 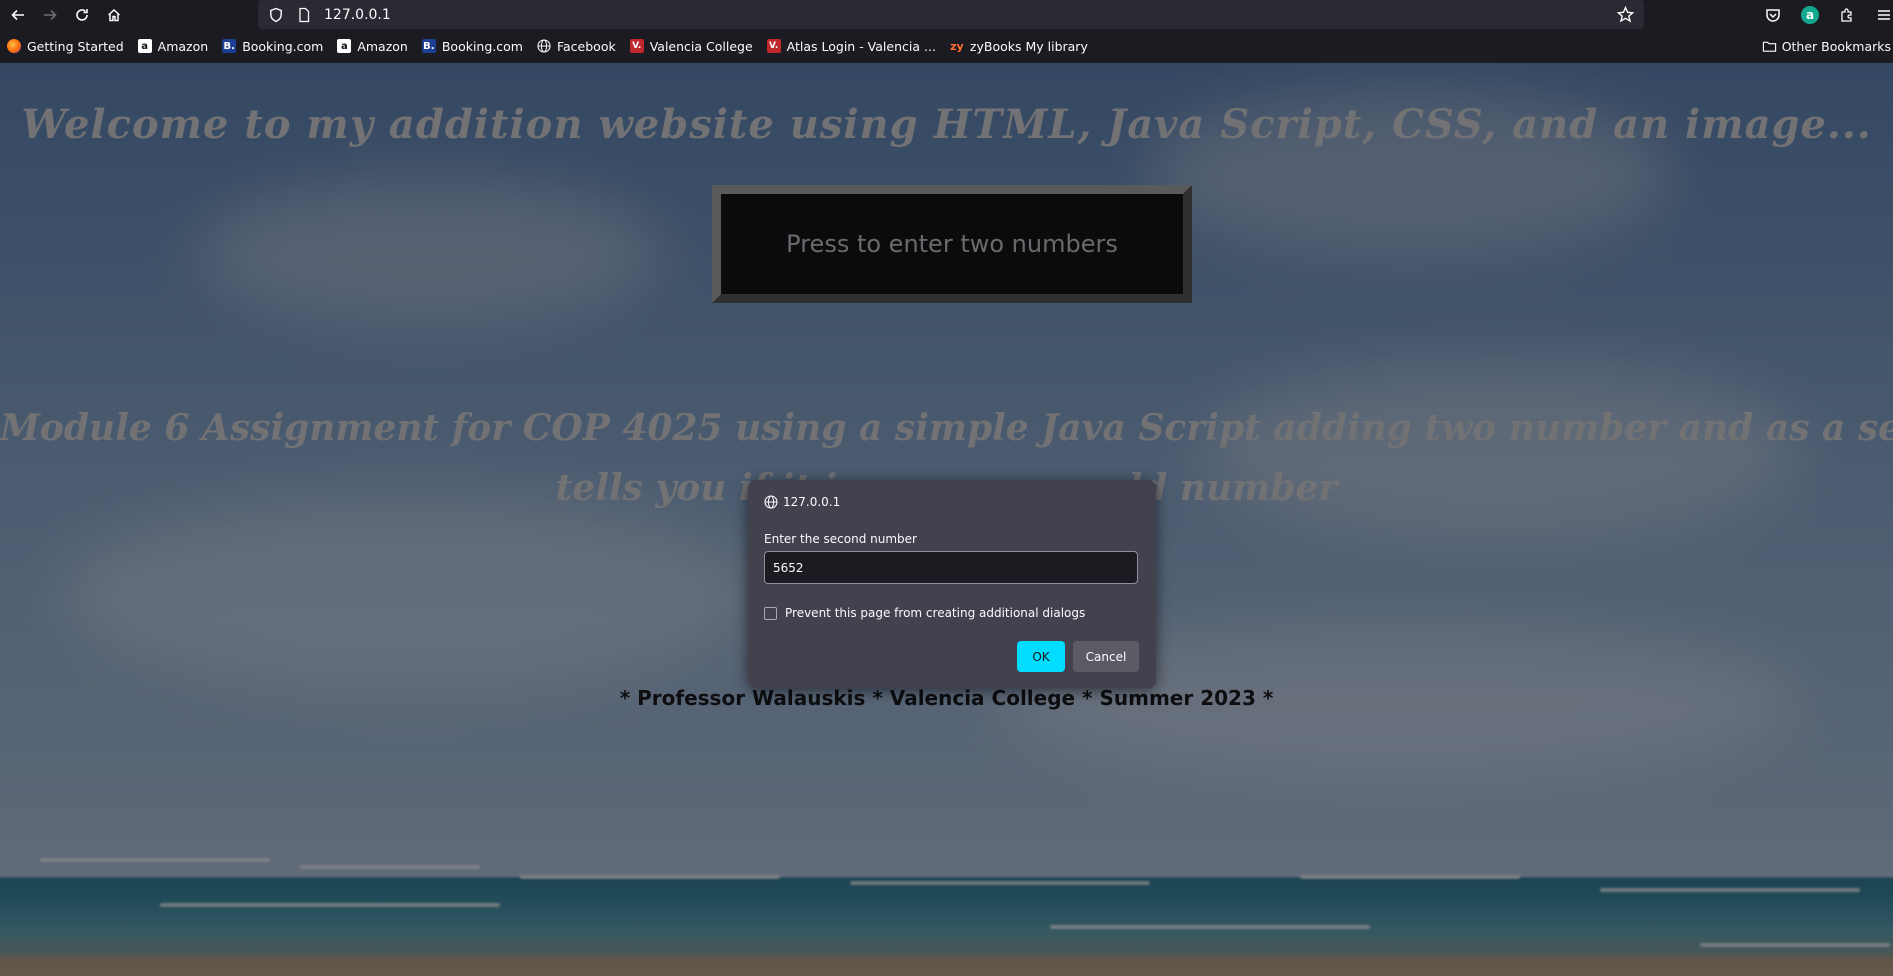 What do you see at coordinates (701, 46) in the screenshot?
I see `bookmark-label: Valencia College` at bounding box center [701, 46].